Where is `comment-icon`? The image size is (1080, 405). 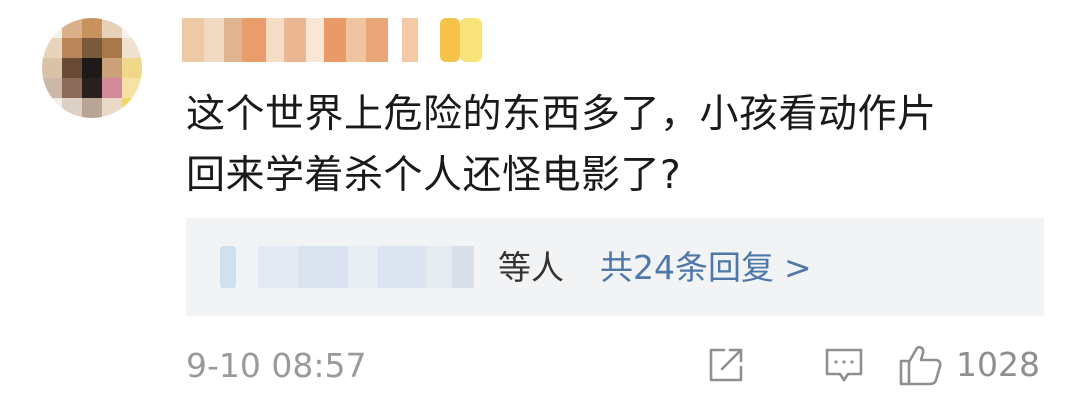
comment-icon is located at coordinates (844, 365).